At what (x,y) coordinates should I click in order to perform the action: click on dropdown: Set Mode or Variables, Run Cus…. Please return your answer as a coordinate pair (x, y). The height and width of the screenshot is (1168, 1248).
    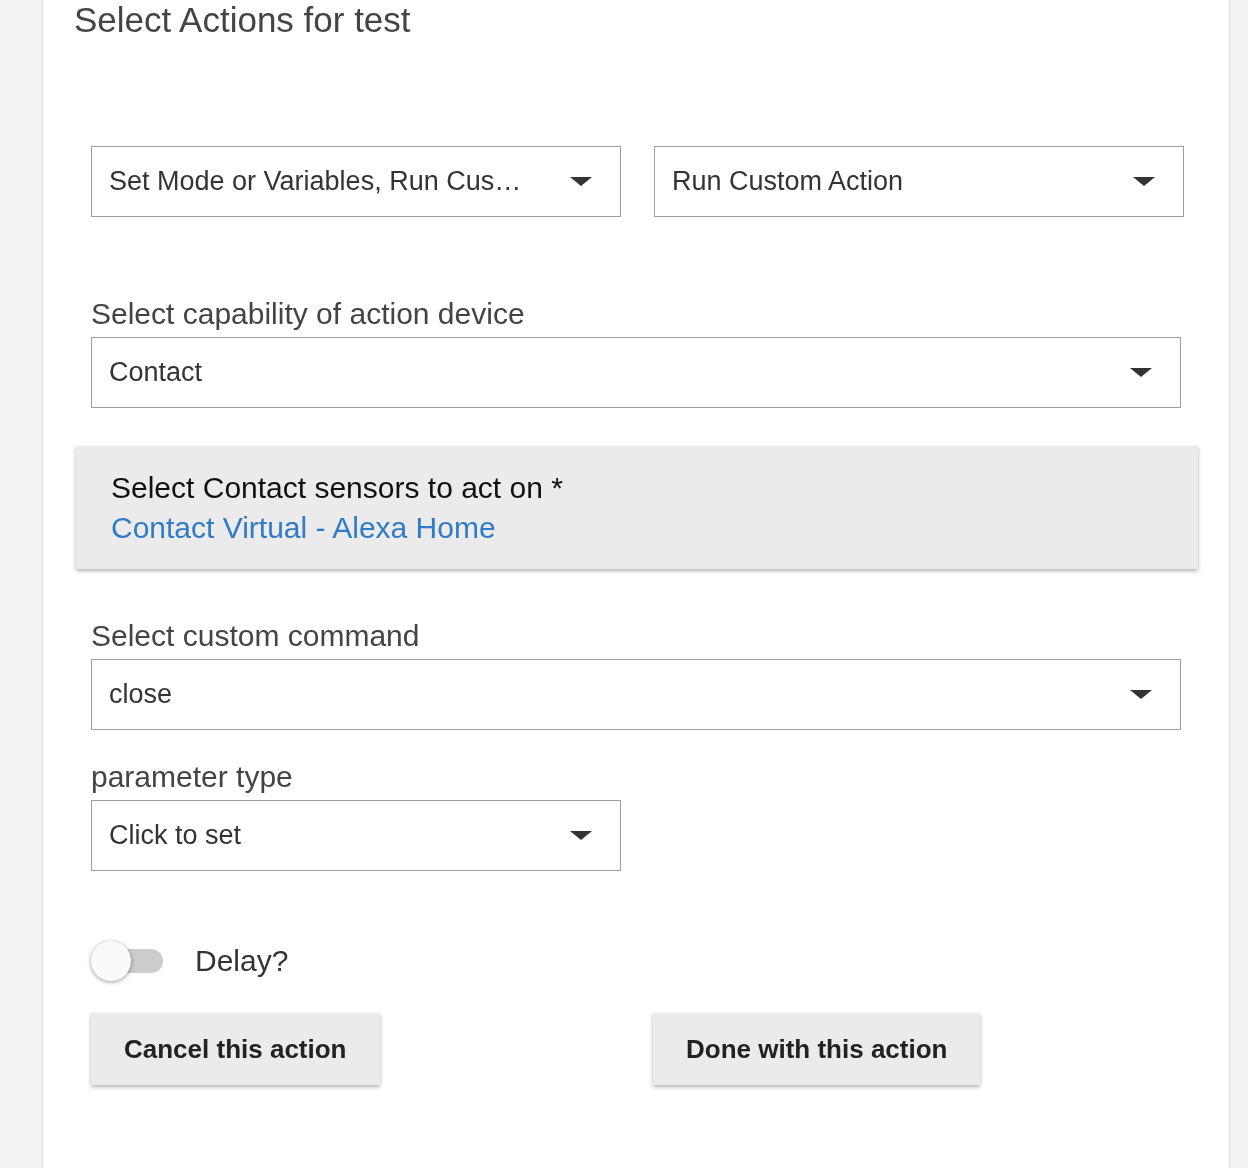
    Looking at the image, I should click on (356, 181).